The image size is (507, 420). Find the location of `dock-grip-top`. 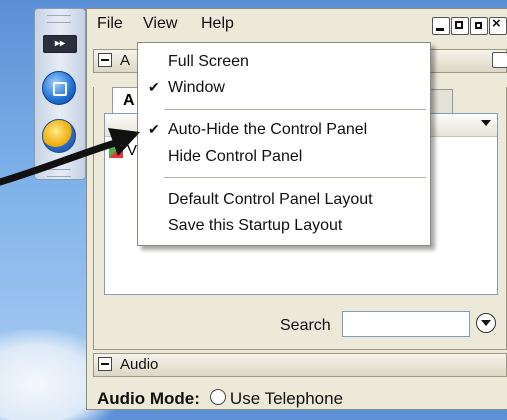

dock-grip-top is located at coordinates (59, 19).